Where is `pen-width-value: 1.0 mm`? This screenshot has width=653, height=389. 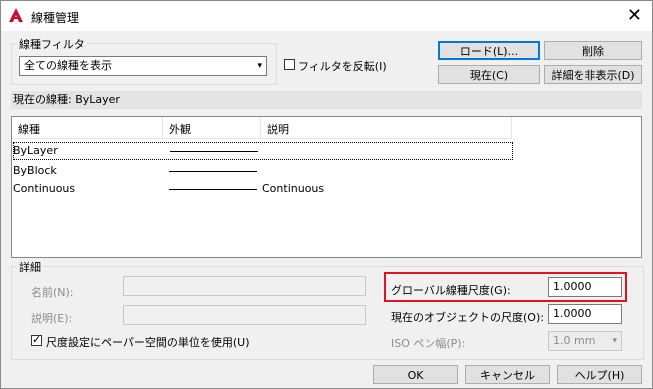 pen-width-value: 1.0 mm is located at coordinates (574, 340).